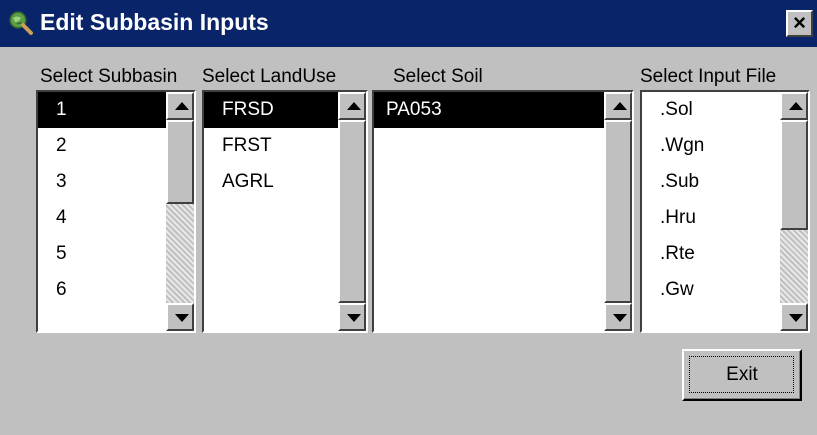 This screenshot has height=435, width=817. I want to click on soil-scrollbar, so click(618, 211).